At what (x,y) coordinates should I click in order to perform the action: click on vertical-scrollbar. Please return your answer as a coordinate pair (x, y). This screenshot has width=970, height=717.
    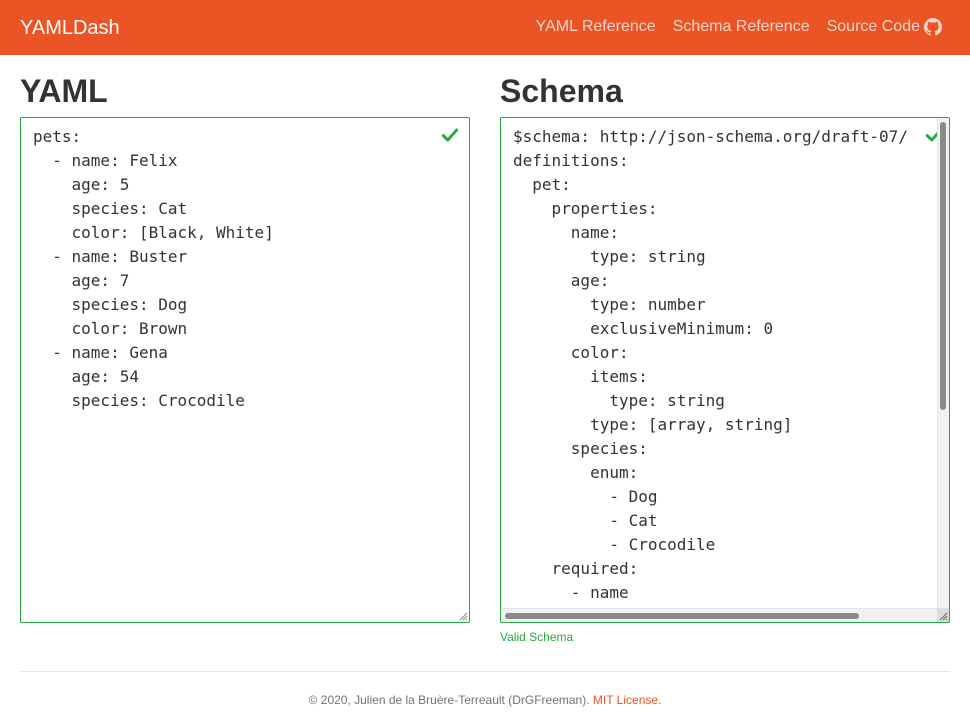
    Looking at the image, I should click on (943, 363).